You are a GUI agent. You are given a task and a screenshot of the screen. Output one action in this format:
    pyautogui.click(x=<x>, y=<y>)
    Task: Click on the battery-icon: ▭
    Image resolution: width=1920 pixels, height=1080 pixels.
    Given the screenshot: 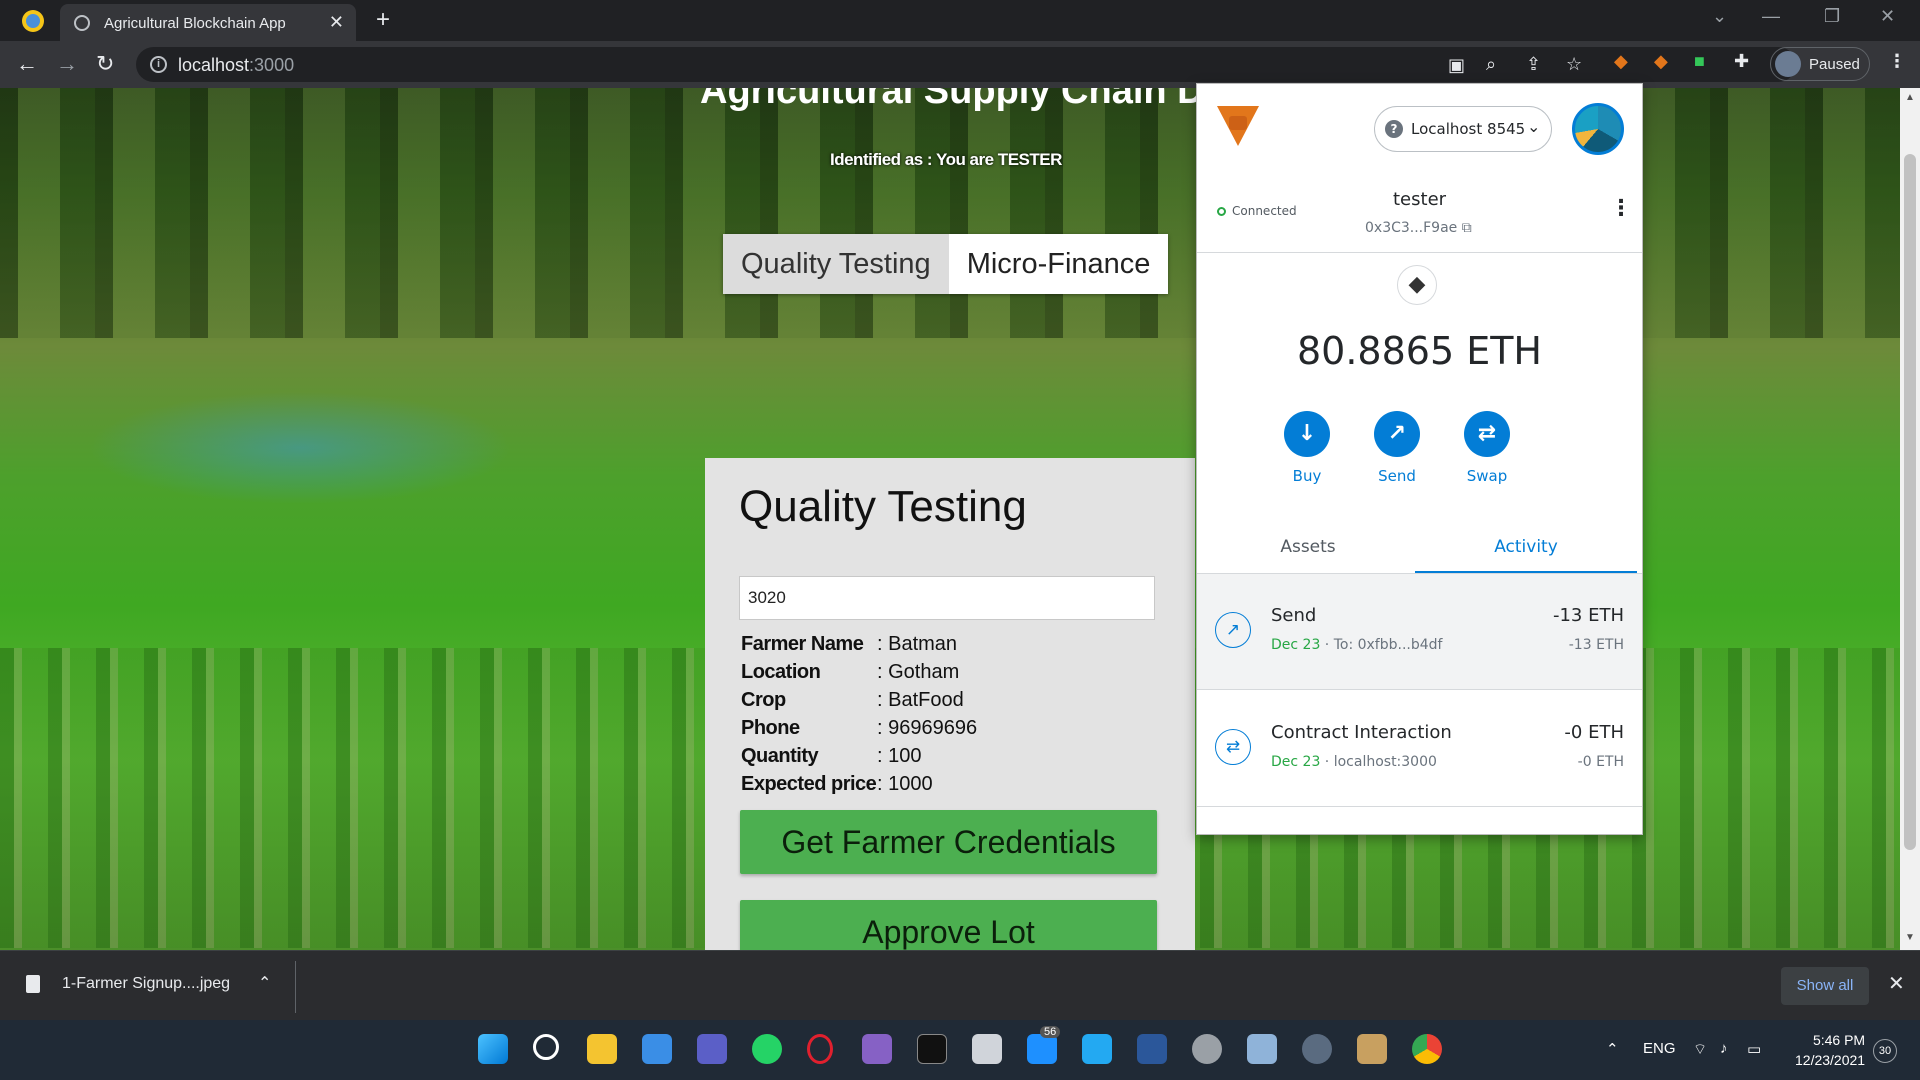 What is the action you would take?
    pyautogui.click(x=1754, y=1049)
    